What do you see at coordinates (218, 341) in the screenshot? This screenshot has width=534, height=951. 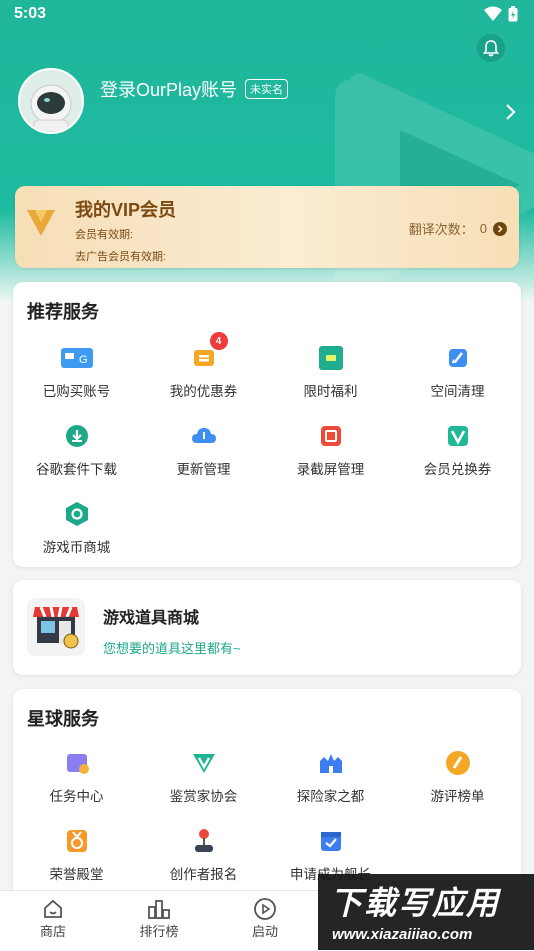 I see `coupon-count-badge: 4` at bounding box center [218, 341].